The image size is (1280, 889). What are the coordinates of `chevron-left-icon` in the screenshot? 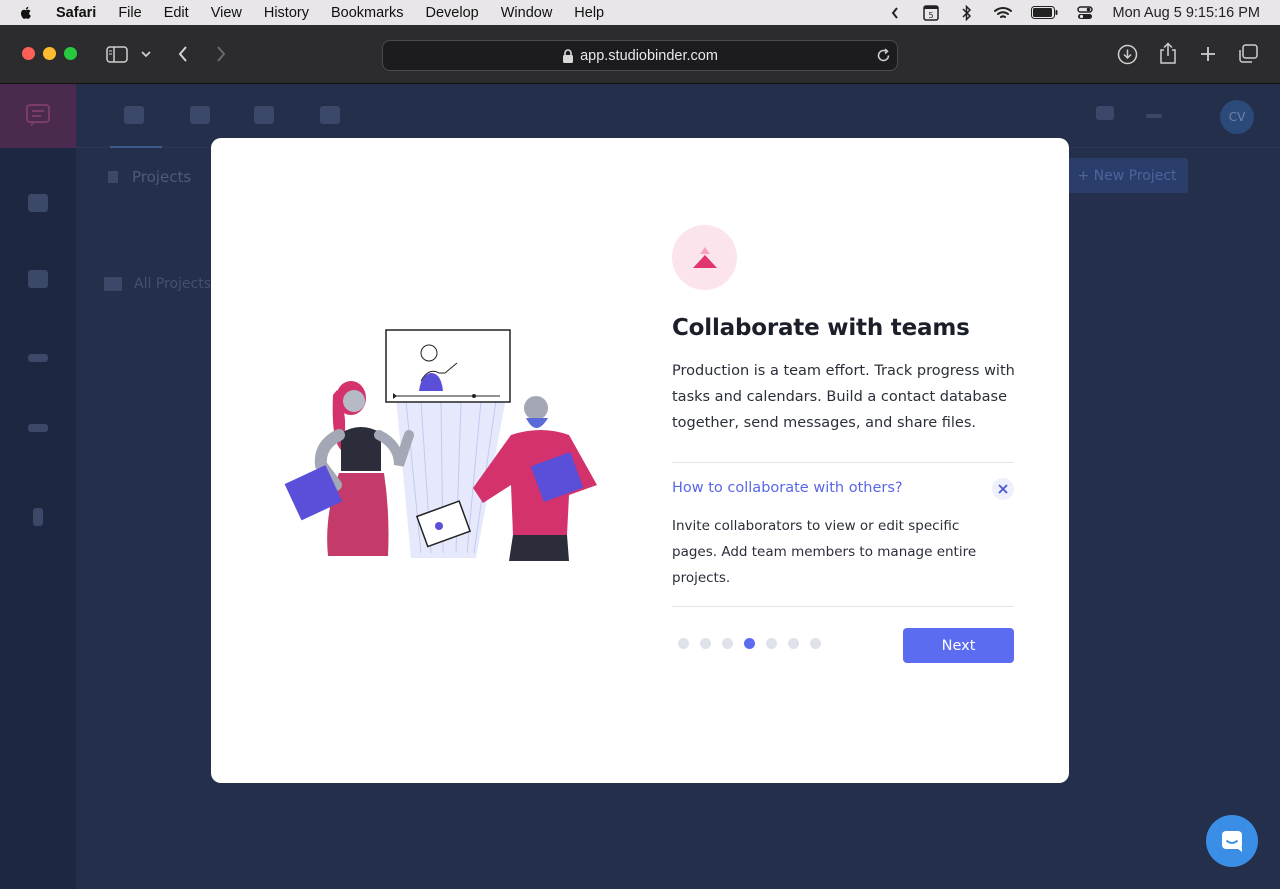 It's located at (895, 13).